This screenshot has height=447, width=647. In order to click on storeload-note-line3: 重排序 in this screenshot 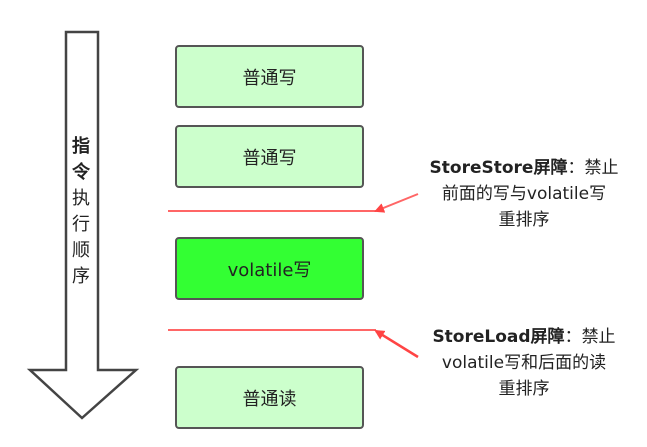, I will do `click(524, 389)`.